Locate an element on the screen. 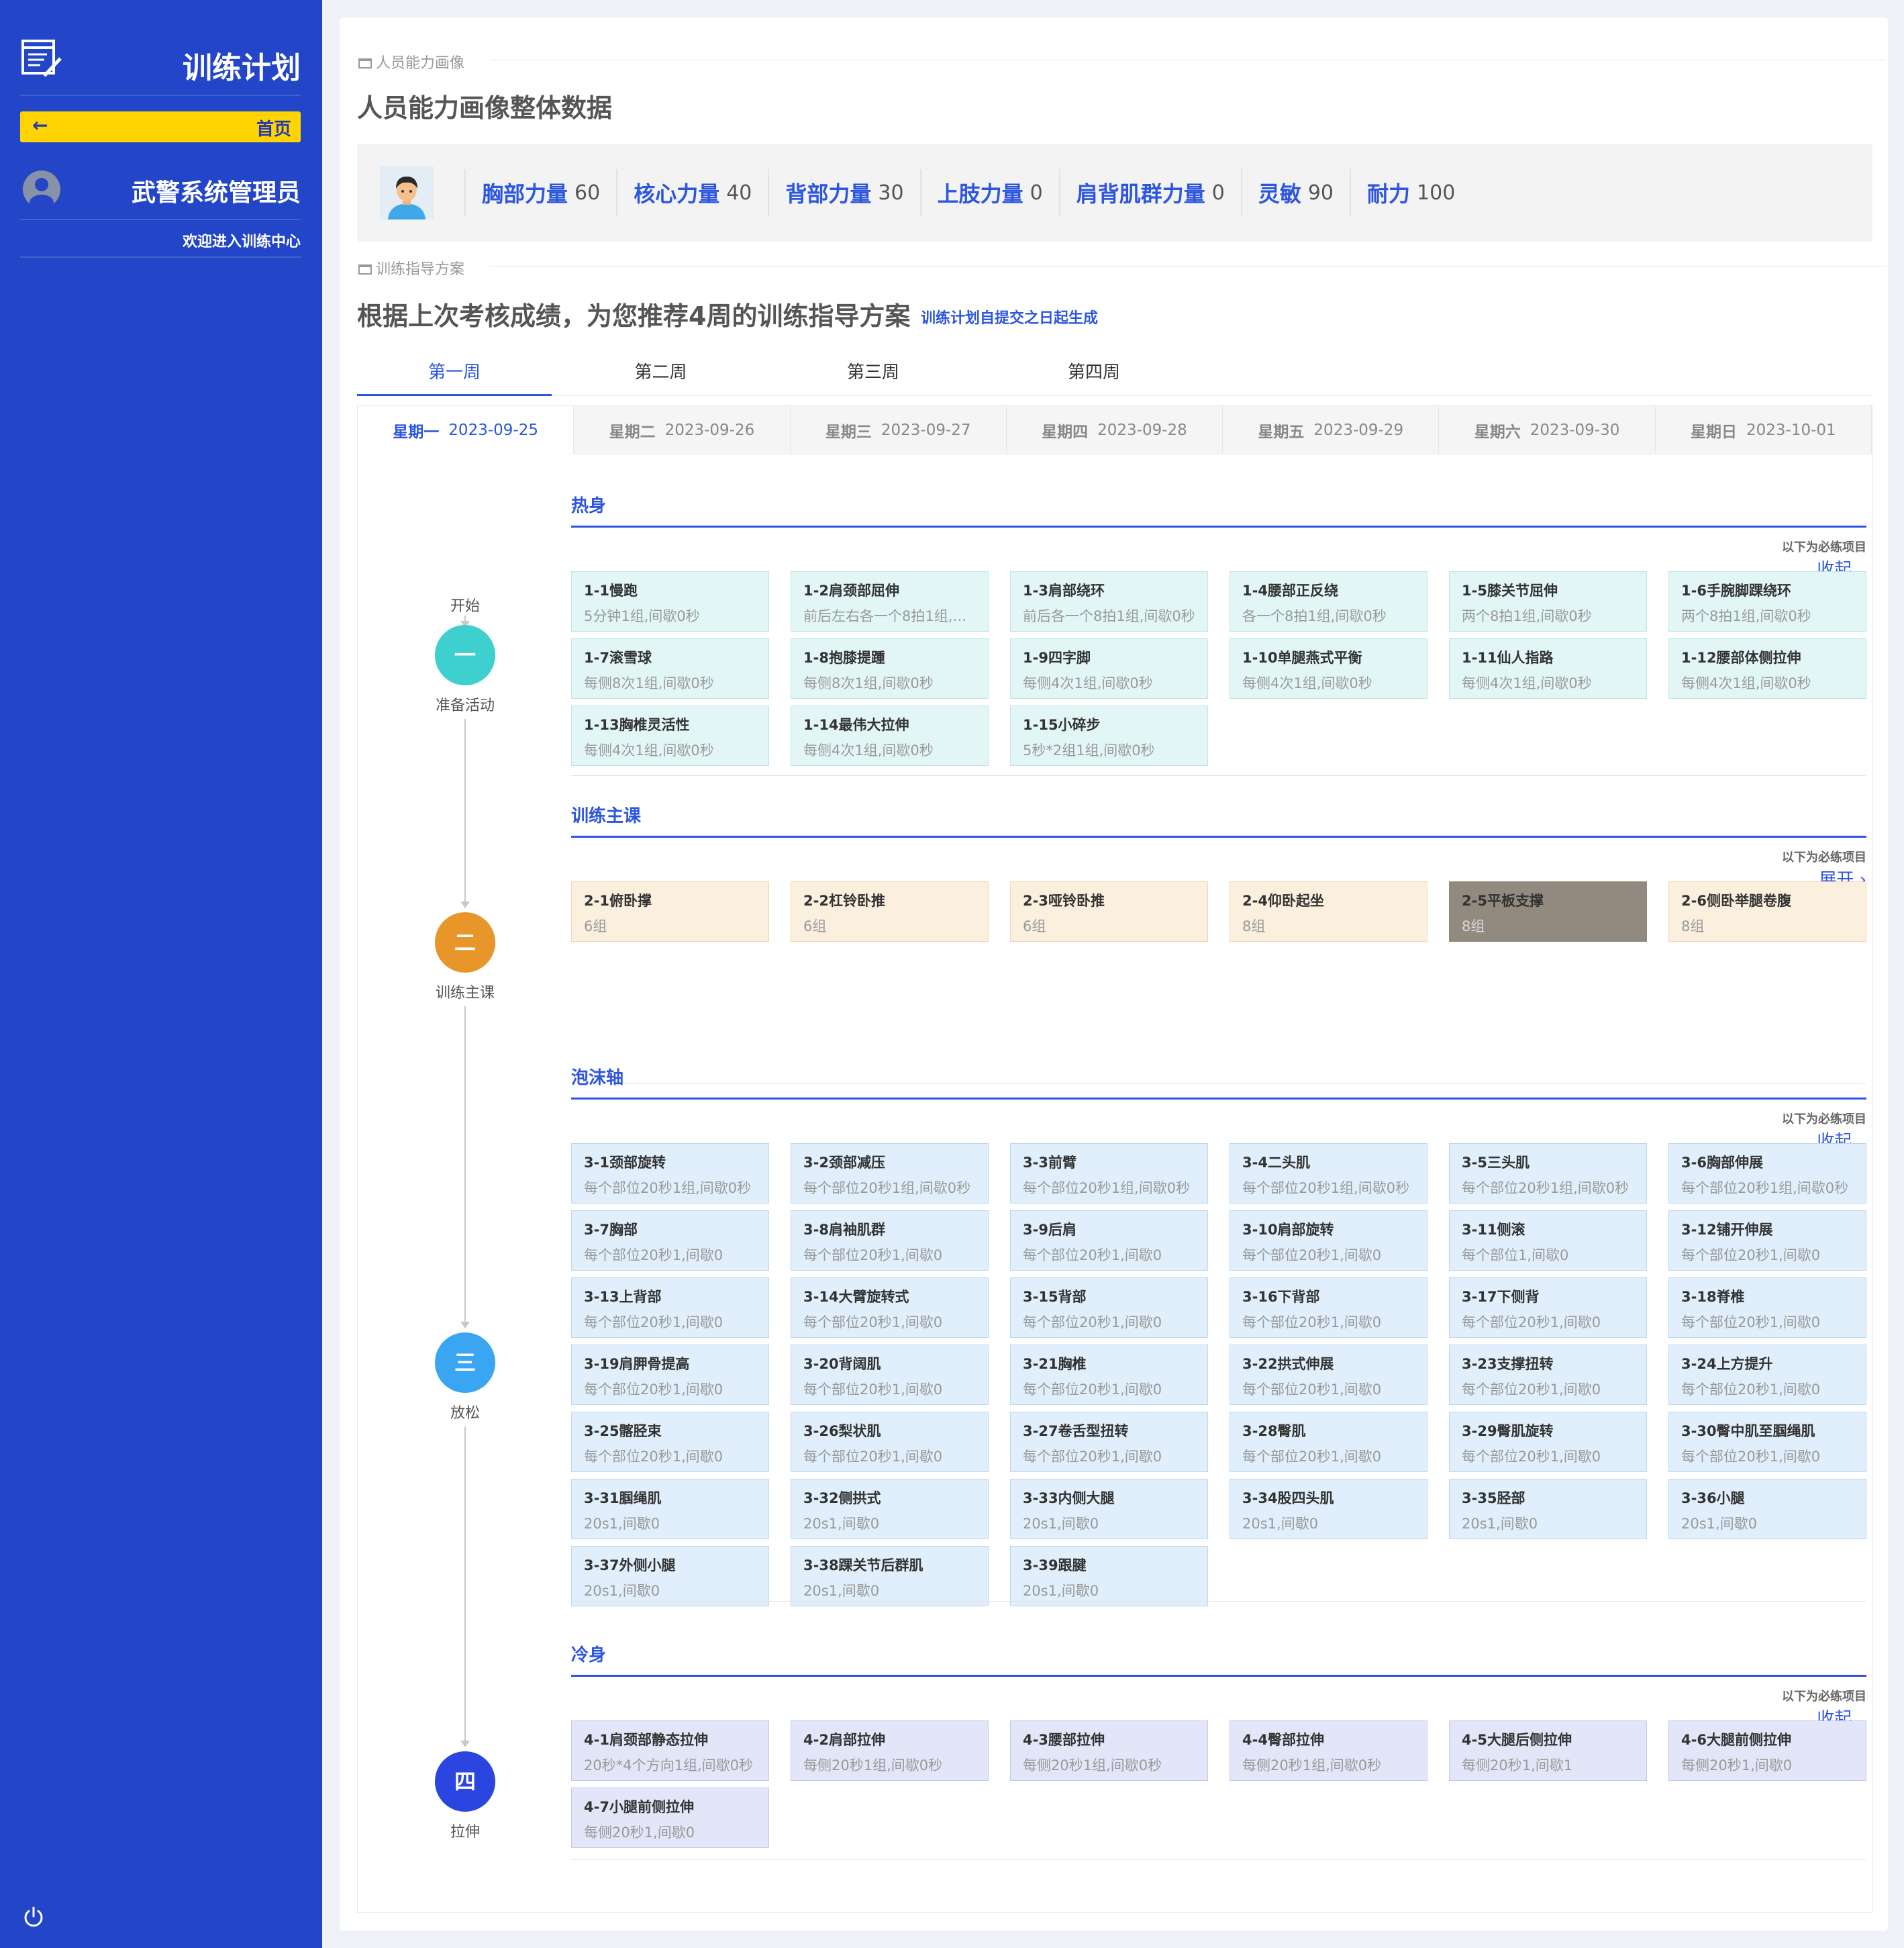 The height and width of the screenshot is (1948, 1904). tab-week: 第三周 is located at coordinates (873, 376).